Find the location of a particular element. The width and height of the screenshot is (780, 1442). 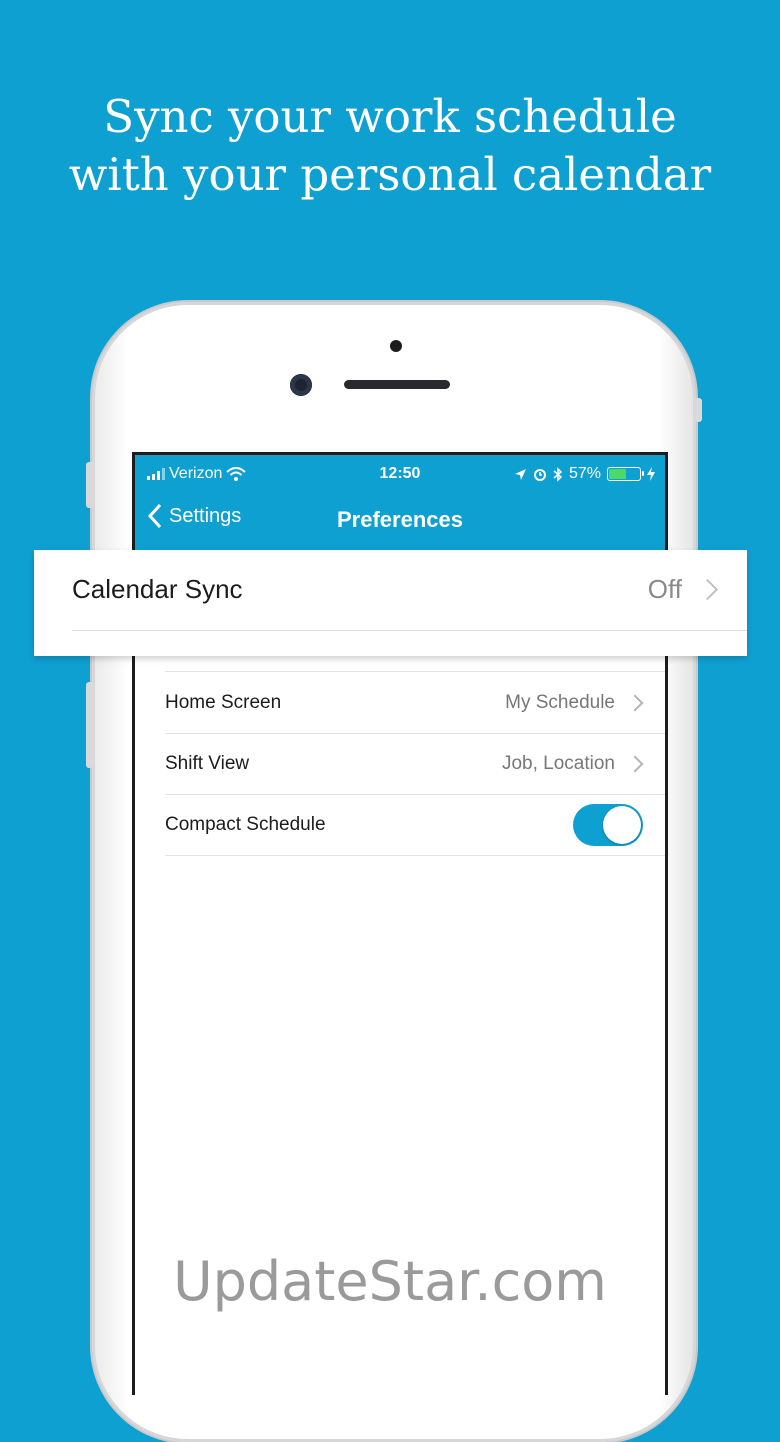

toggle-knob is located at coordinates (622, 825).